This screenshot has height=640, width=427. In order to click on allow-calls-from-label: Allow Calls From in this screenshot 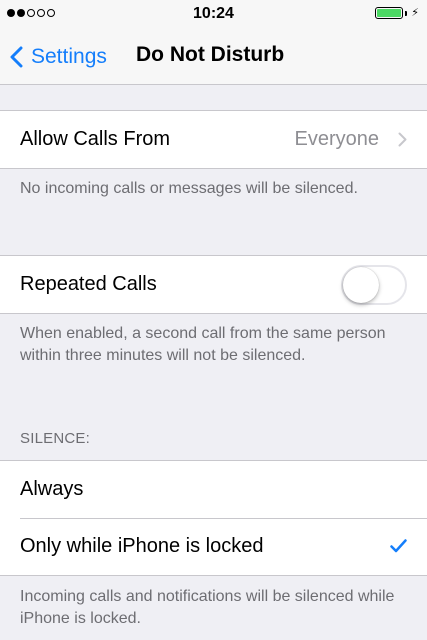, I will do `click(95, 139)`.